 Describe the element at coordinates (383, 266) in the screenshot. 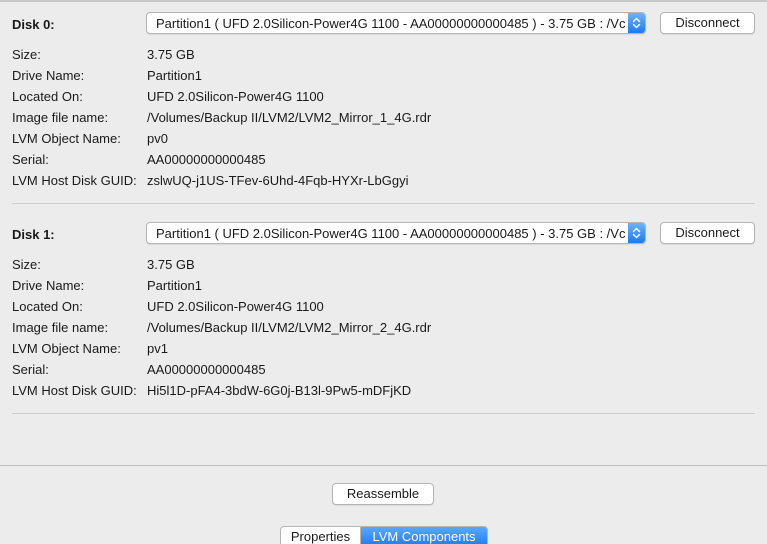

I see `disk-1-size-row: Size: 3.75 GB` at that location.